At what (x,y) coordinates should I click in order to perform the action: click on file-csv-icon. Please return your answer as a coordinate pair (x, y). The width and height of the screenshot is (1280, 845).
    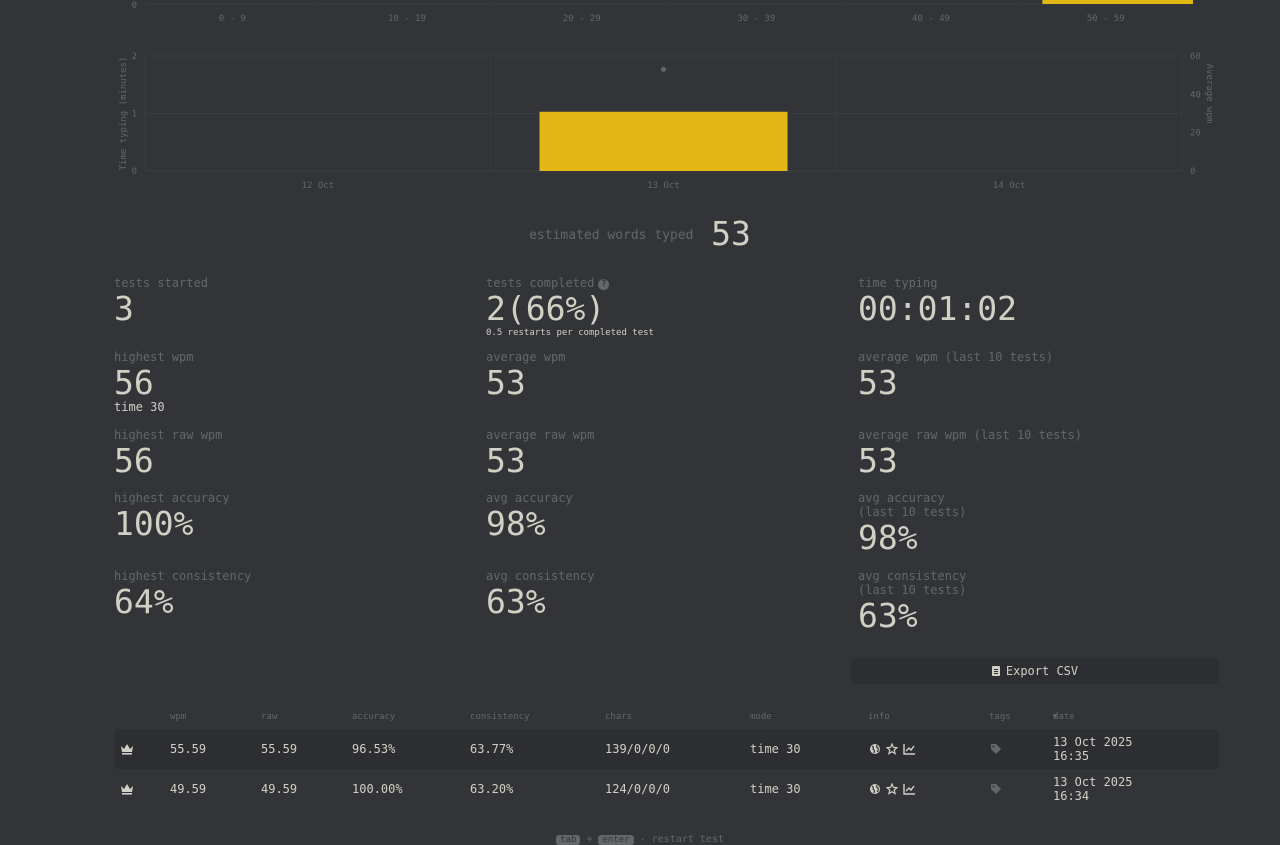
    Looking at the image, I should click on (995, 671).